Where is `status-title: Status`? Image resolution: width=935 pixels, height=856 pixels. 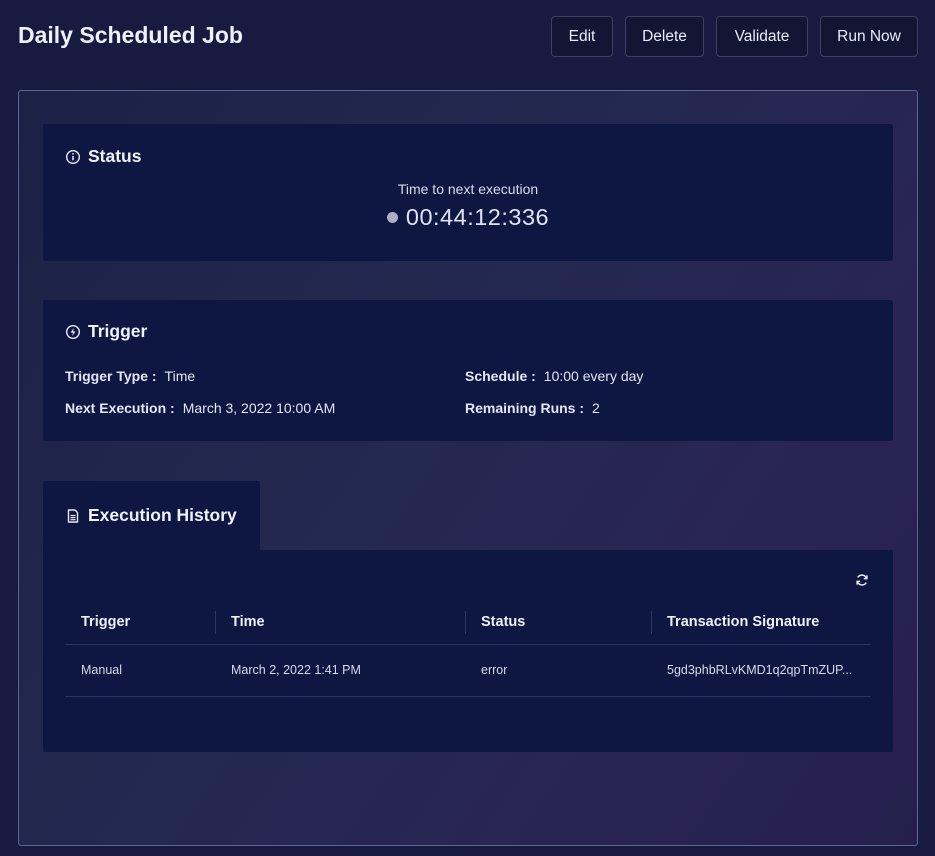 status-title: Status is located at coordinates (115, 156).